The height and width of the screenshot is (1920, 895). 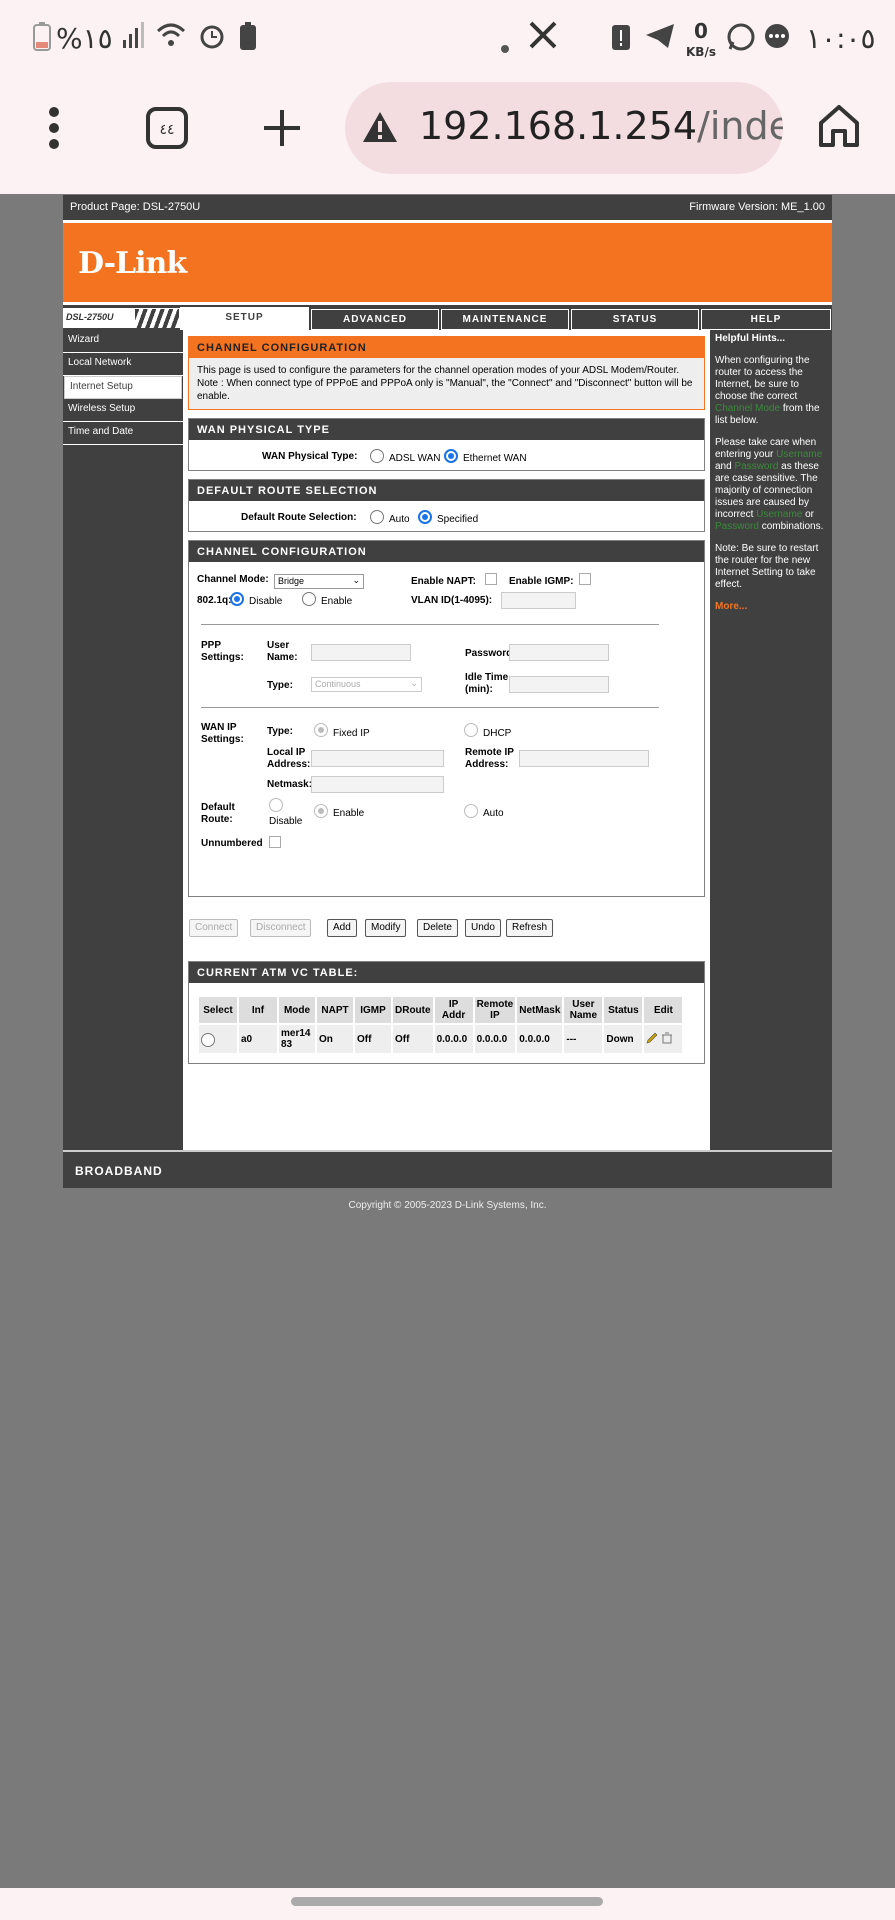 I want to click on nav-wizard: Wizard, so click(x=123, y=341).